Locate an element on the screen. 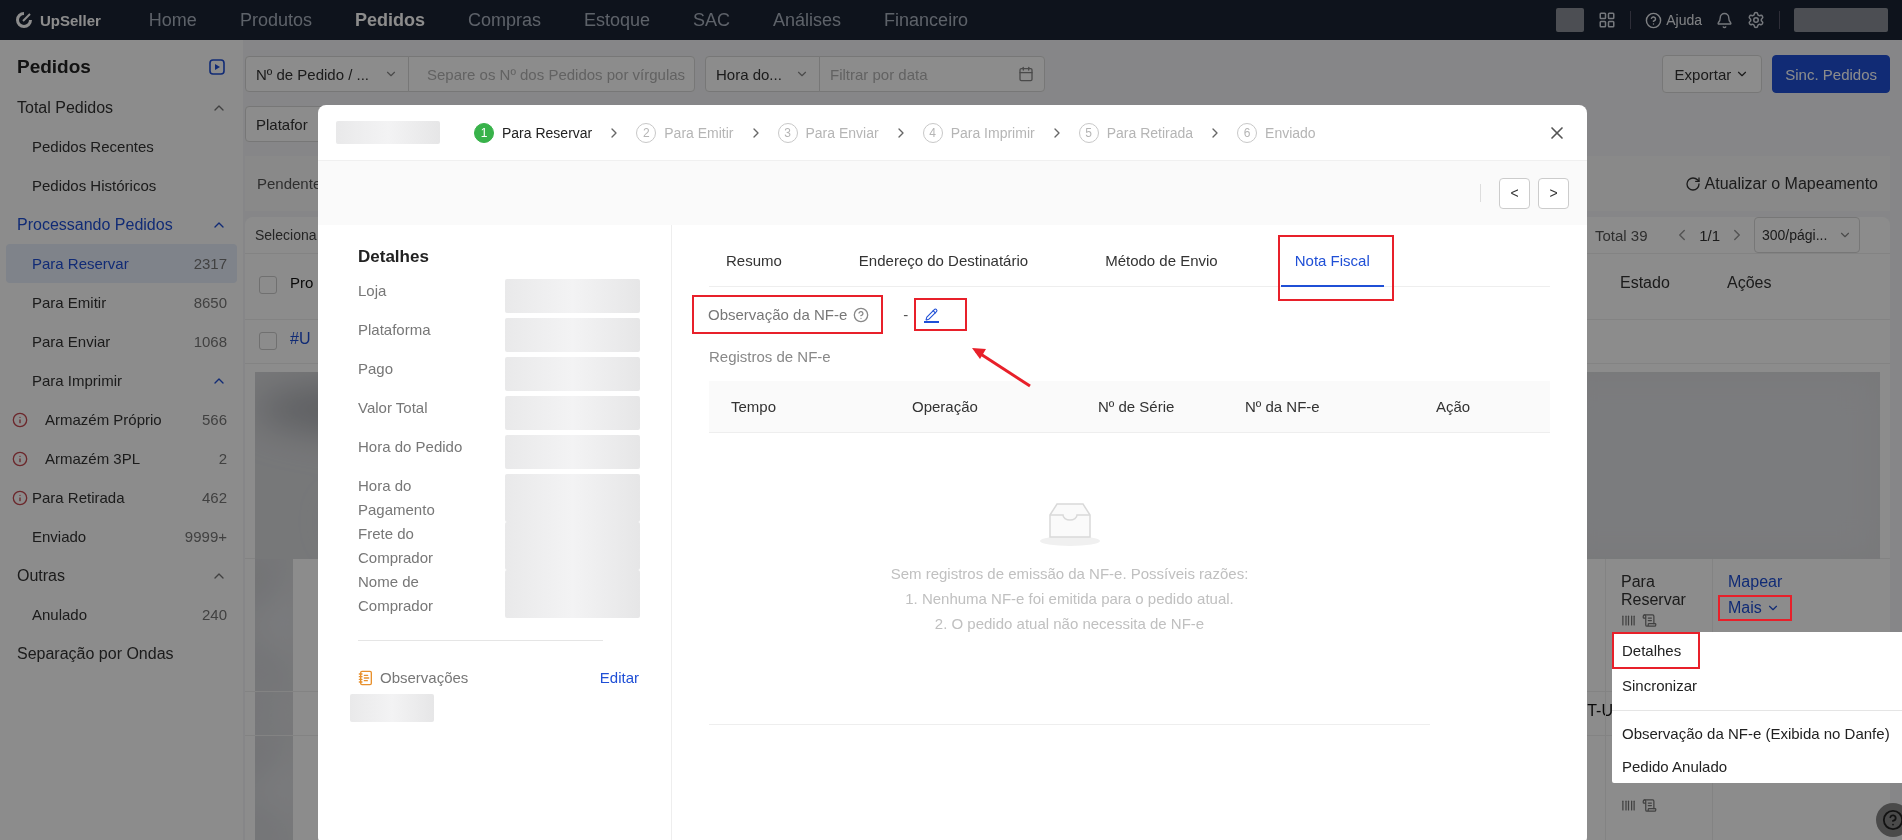 The width and height of the screenshot is (1902, 840). detail-label: Loja is located at coordinates (373, 291).